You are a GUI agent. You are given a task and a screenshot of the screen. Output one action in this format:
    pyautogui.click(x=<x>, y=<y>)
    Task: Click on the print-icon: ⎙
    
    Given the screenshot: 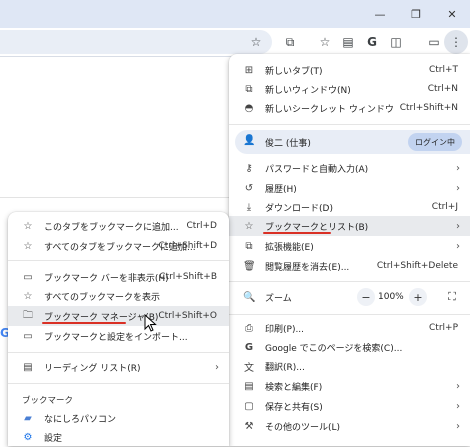 What is the action you would take?
    pyautogui.click(x=249, y=328)
    